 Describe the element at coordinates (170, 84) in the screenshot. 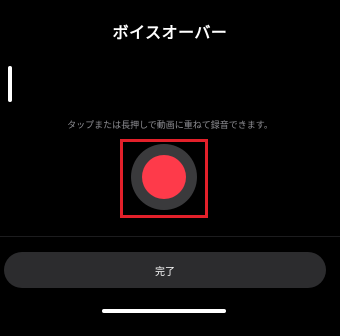

I see `timeline-area` at that location.